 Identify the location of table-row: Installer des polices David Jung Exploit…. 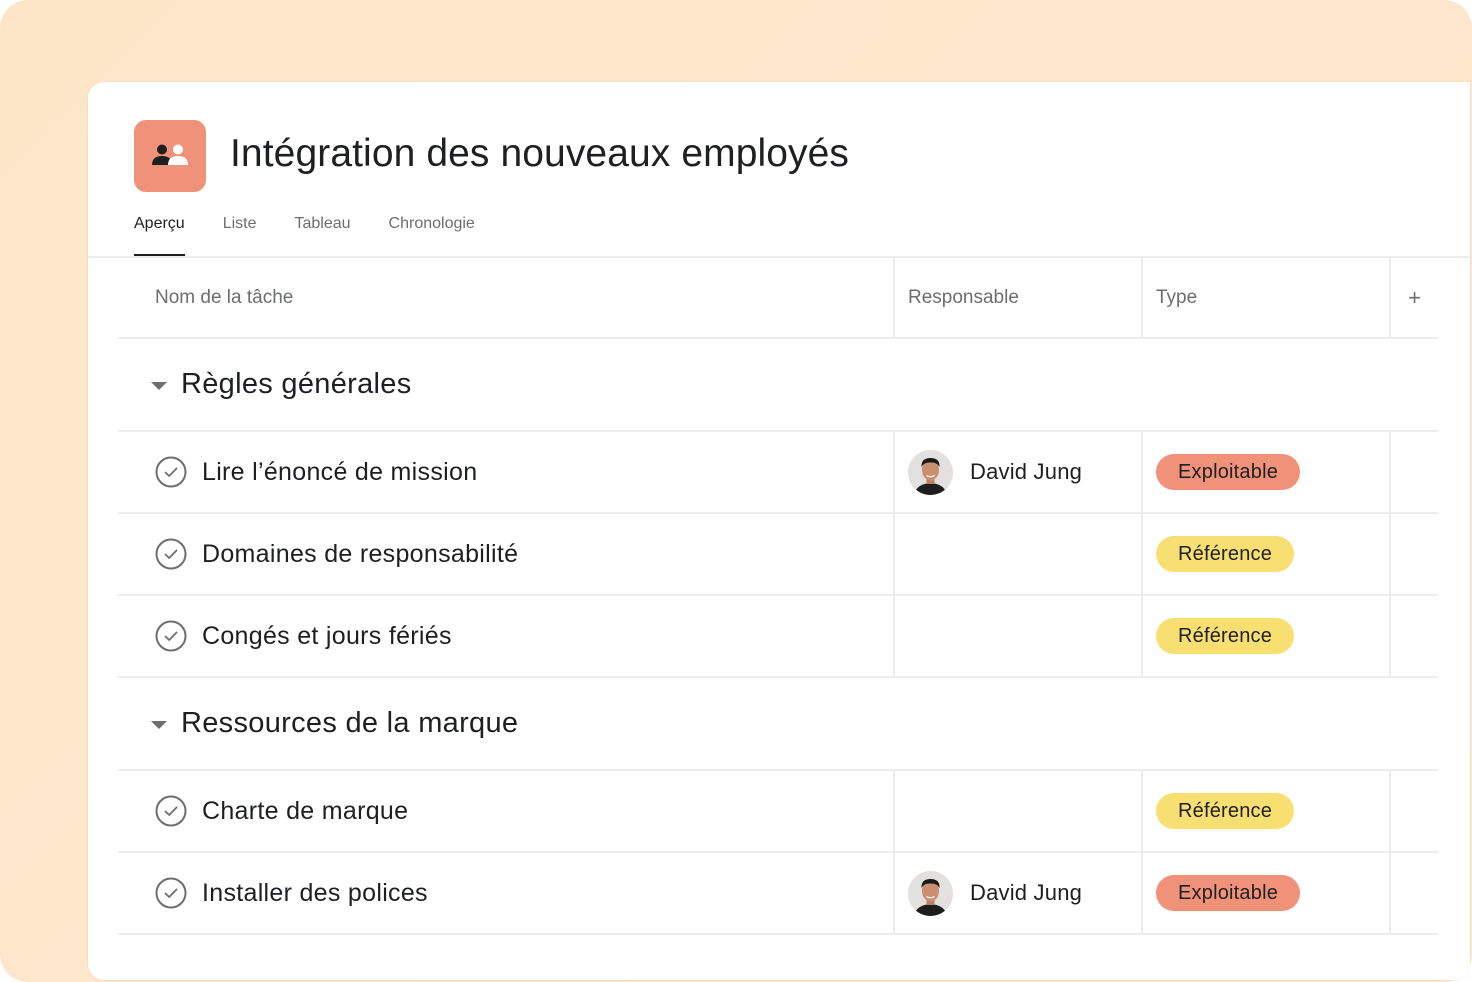
(778, 894).